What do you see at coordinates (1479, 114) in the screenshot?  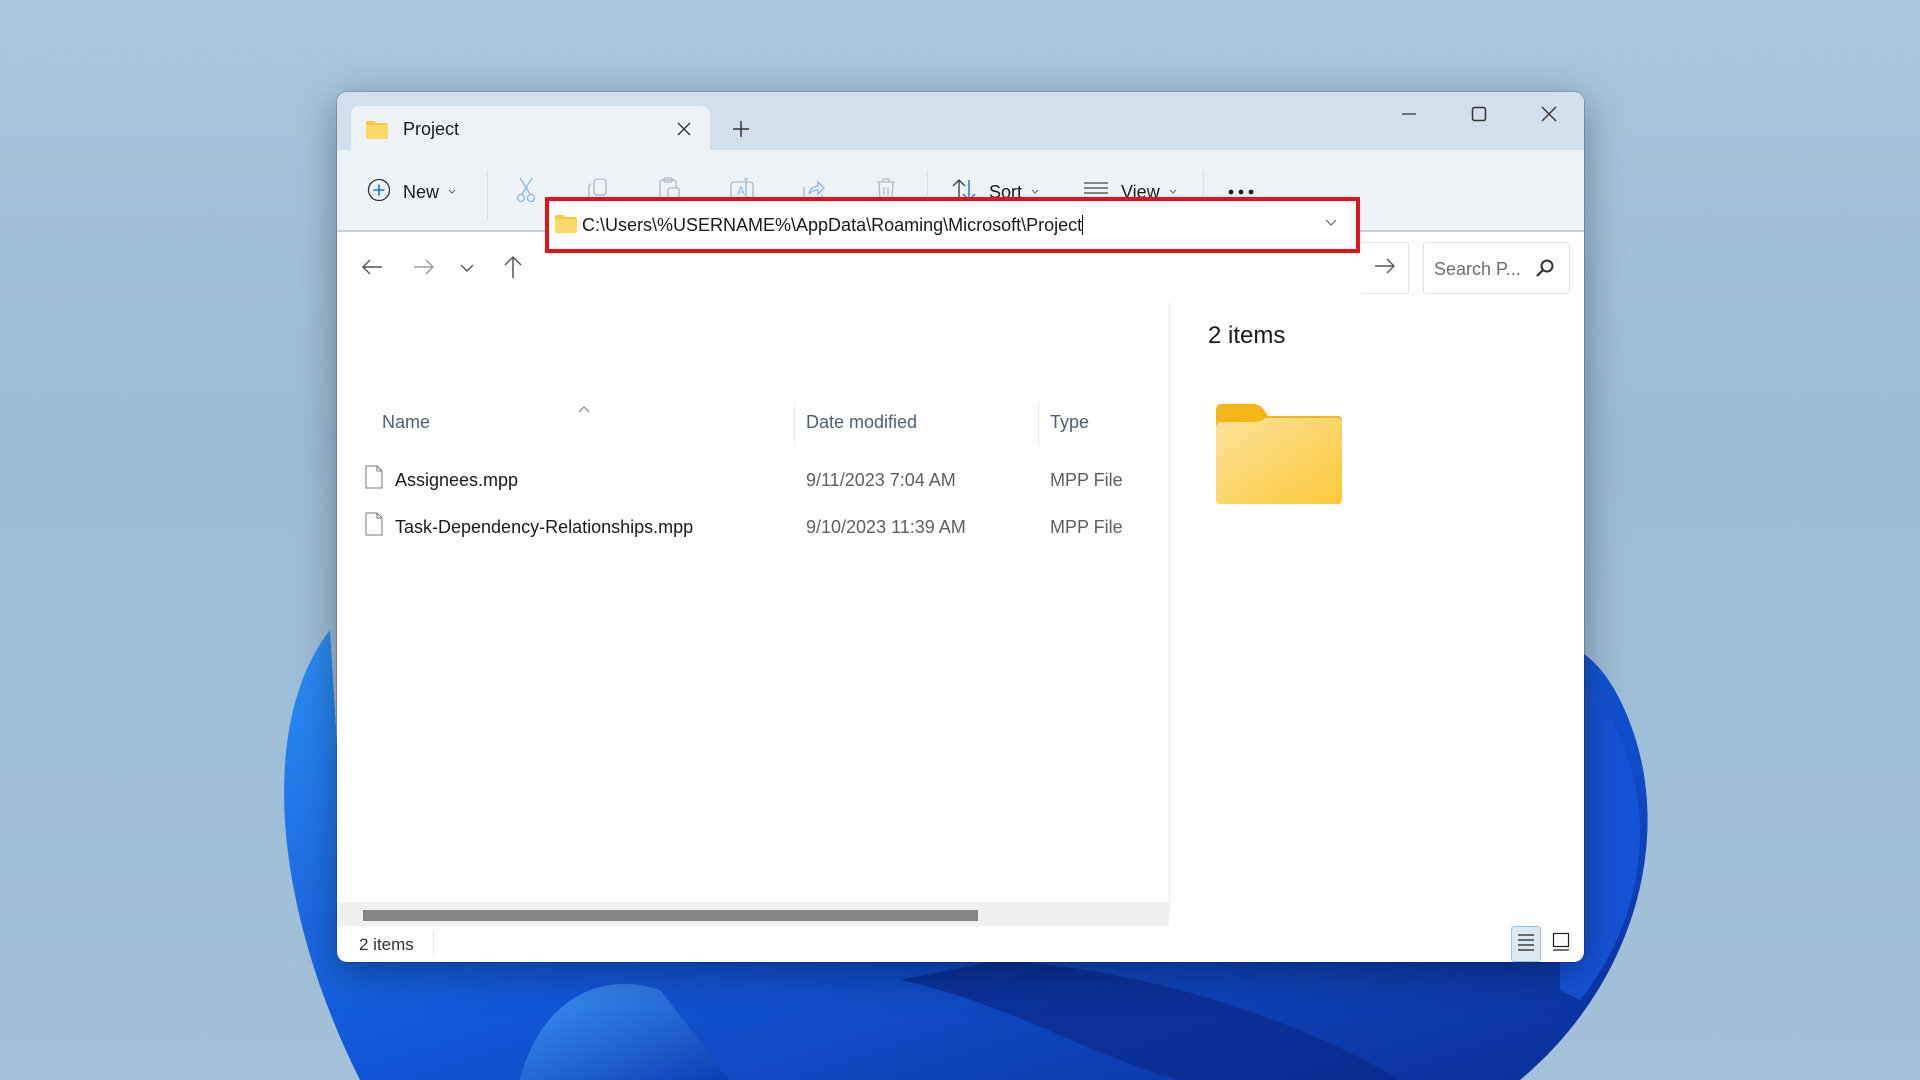 I see `maximize-button` at bounding box center [1479, 114].